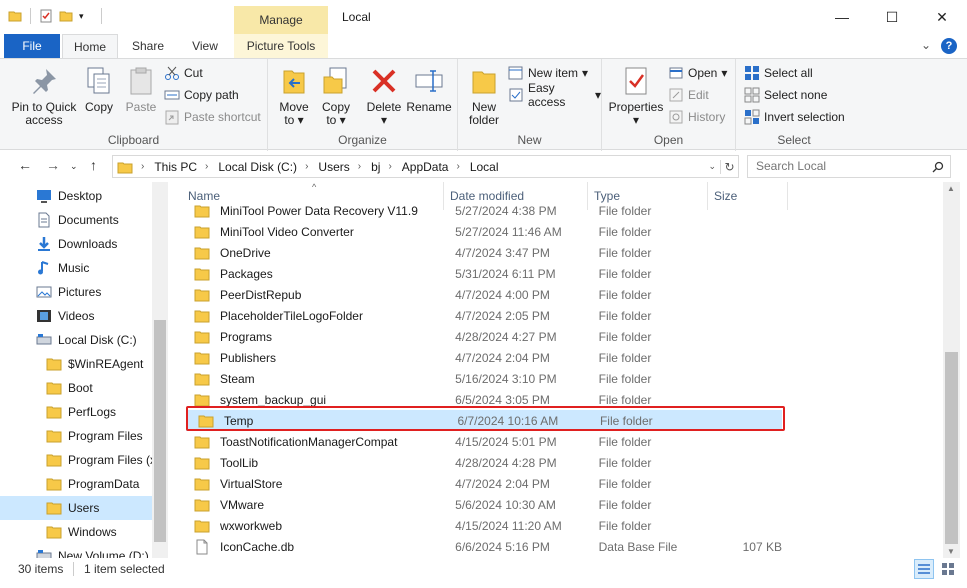 This screenshot has height=588, width=967. I want to click on select-all-button: Select all, so click(778, 73).